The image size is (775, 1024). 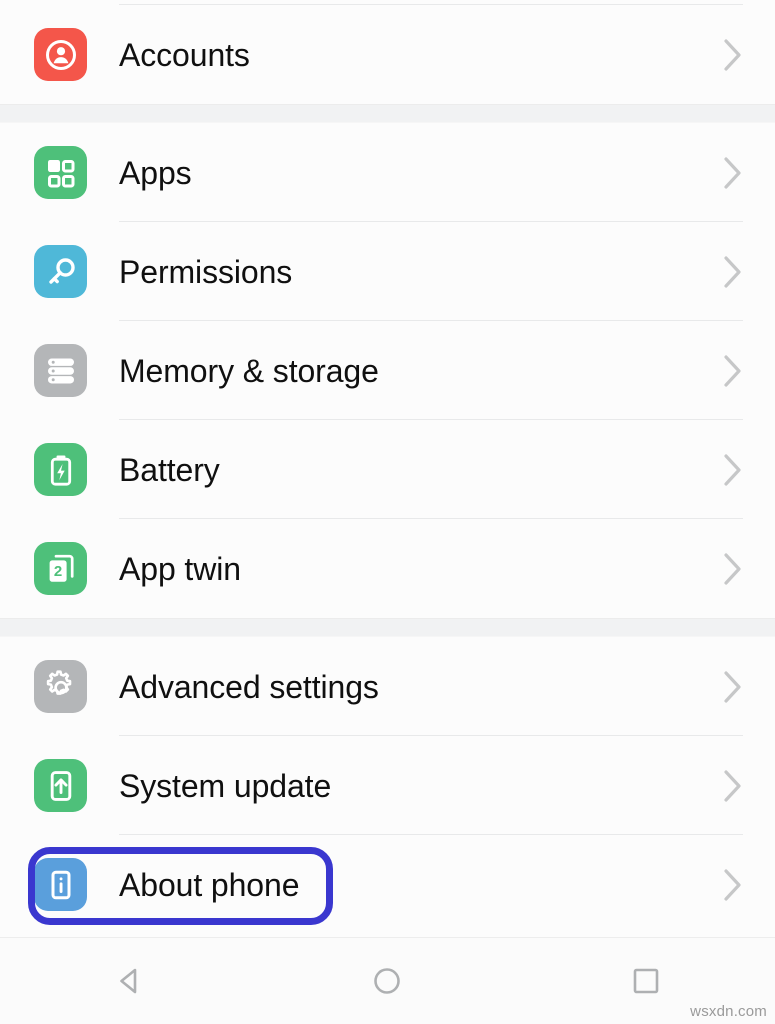 What do you see at coordinates (57, 571) in the screenshot?
I see `svg-text: 2` at bounding box center [57, 571].